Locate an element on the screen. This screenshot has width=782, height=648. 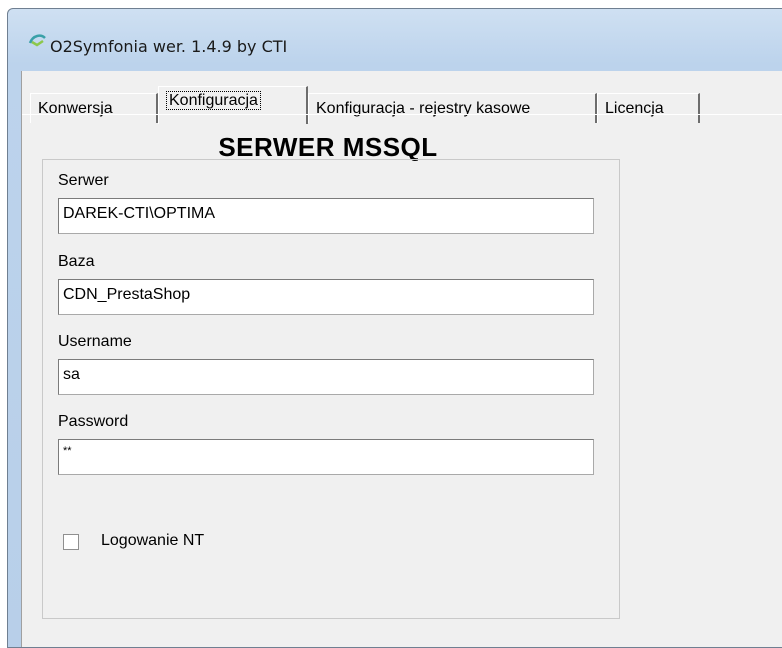
serwer-input: DAREK-CTI\OPTIMA is located at coordinates (326, 216).